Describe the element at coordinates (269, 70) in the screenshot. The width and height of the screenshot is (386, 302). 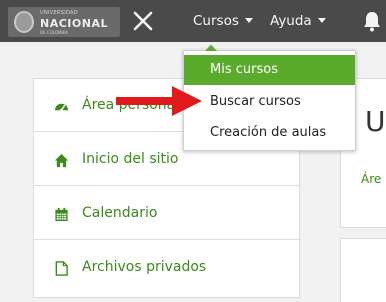
I see `dropdown-item-mis-cursos: Mis cursos` at that location.